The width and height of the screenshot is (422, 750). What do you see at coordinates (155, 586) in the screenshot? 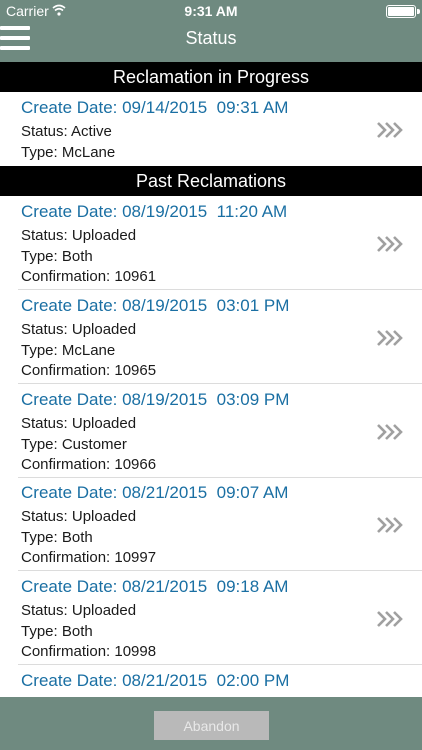
I see `create-date: Create Date: 08/21/2015 09:18 AM` at bounding box center [155, 586].